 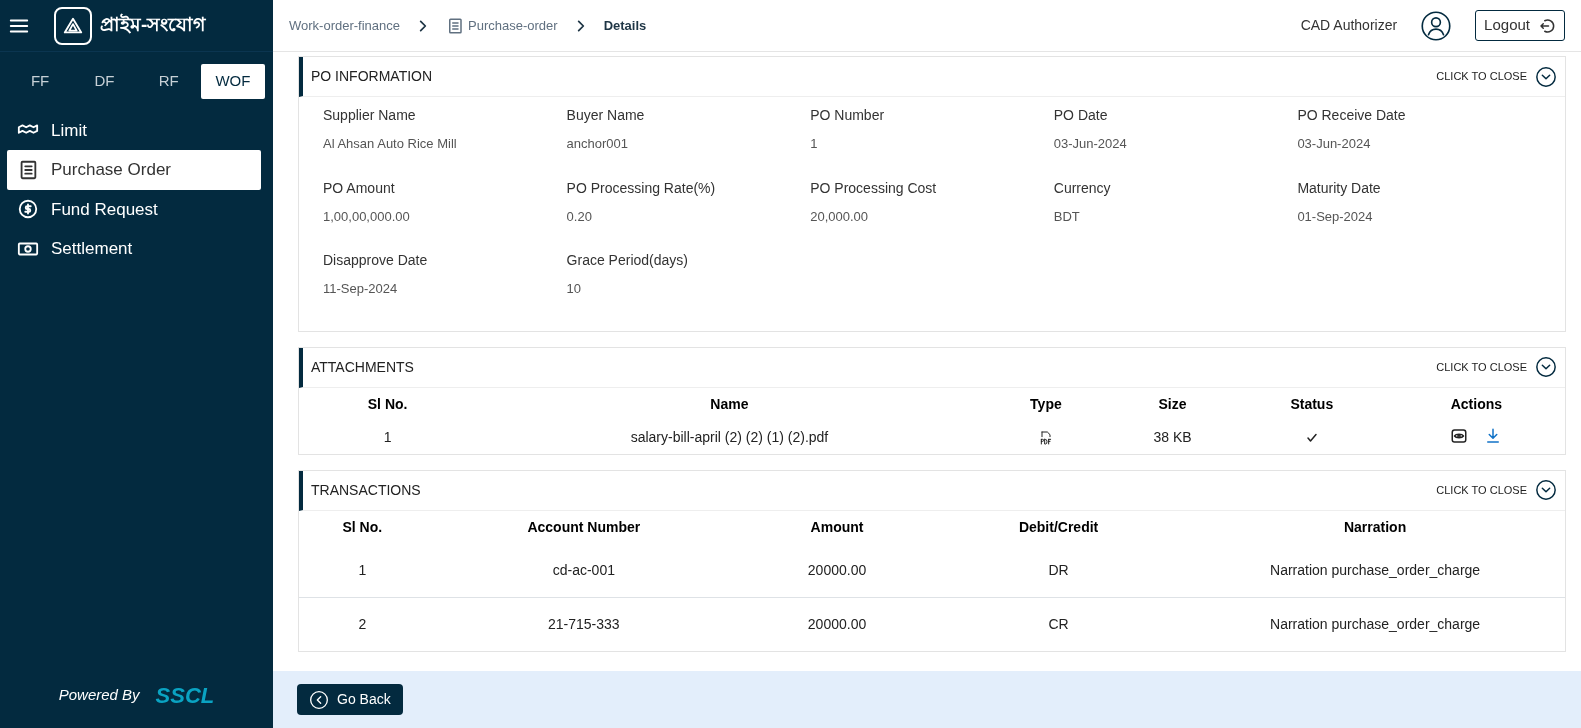 I want to click on column-header: Amount, so click(x=837, y=527).